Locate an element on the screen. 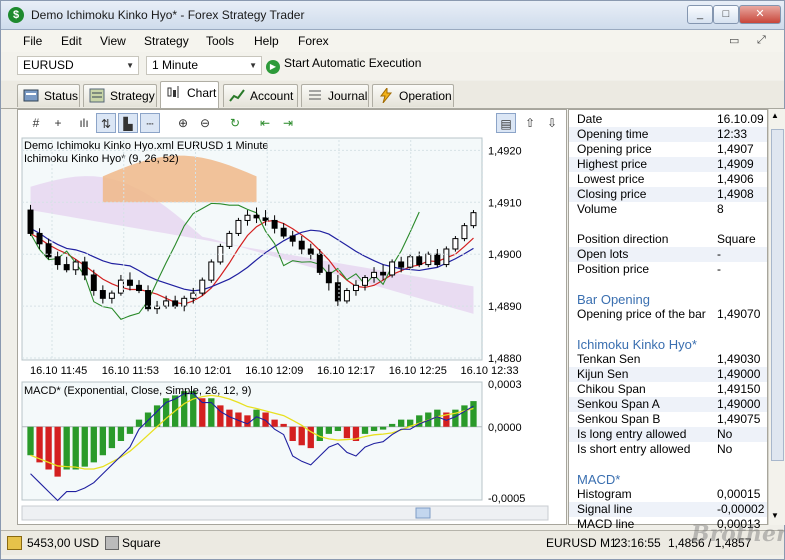  info-key: Open lots is located at coordinates (603, 254).